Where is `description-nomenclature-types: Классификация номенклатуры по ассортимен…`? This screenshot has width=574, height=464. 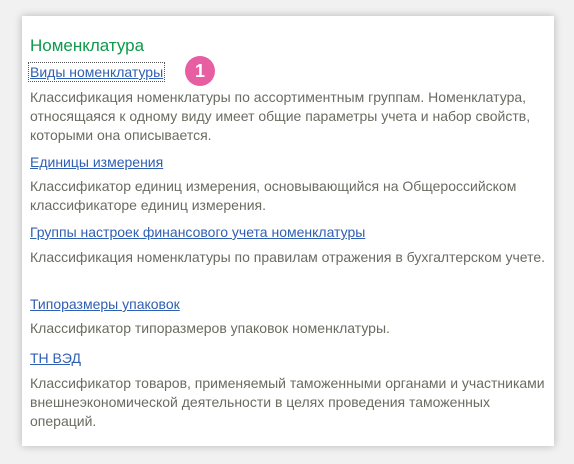
description-nomenclature-types: Классификация номенклатуры по ассортимен… is located at coordinates (280, 116).